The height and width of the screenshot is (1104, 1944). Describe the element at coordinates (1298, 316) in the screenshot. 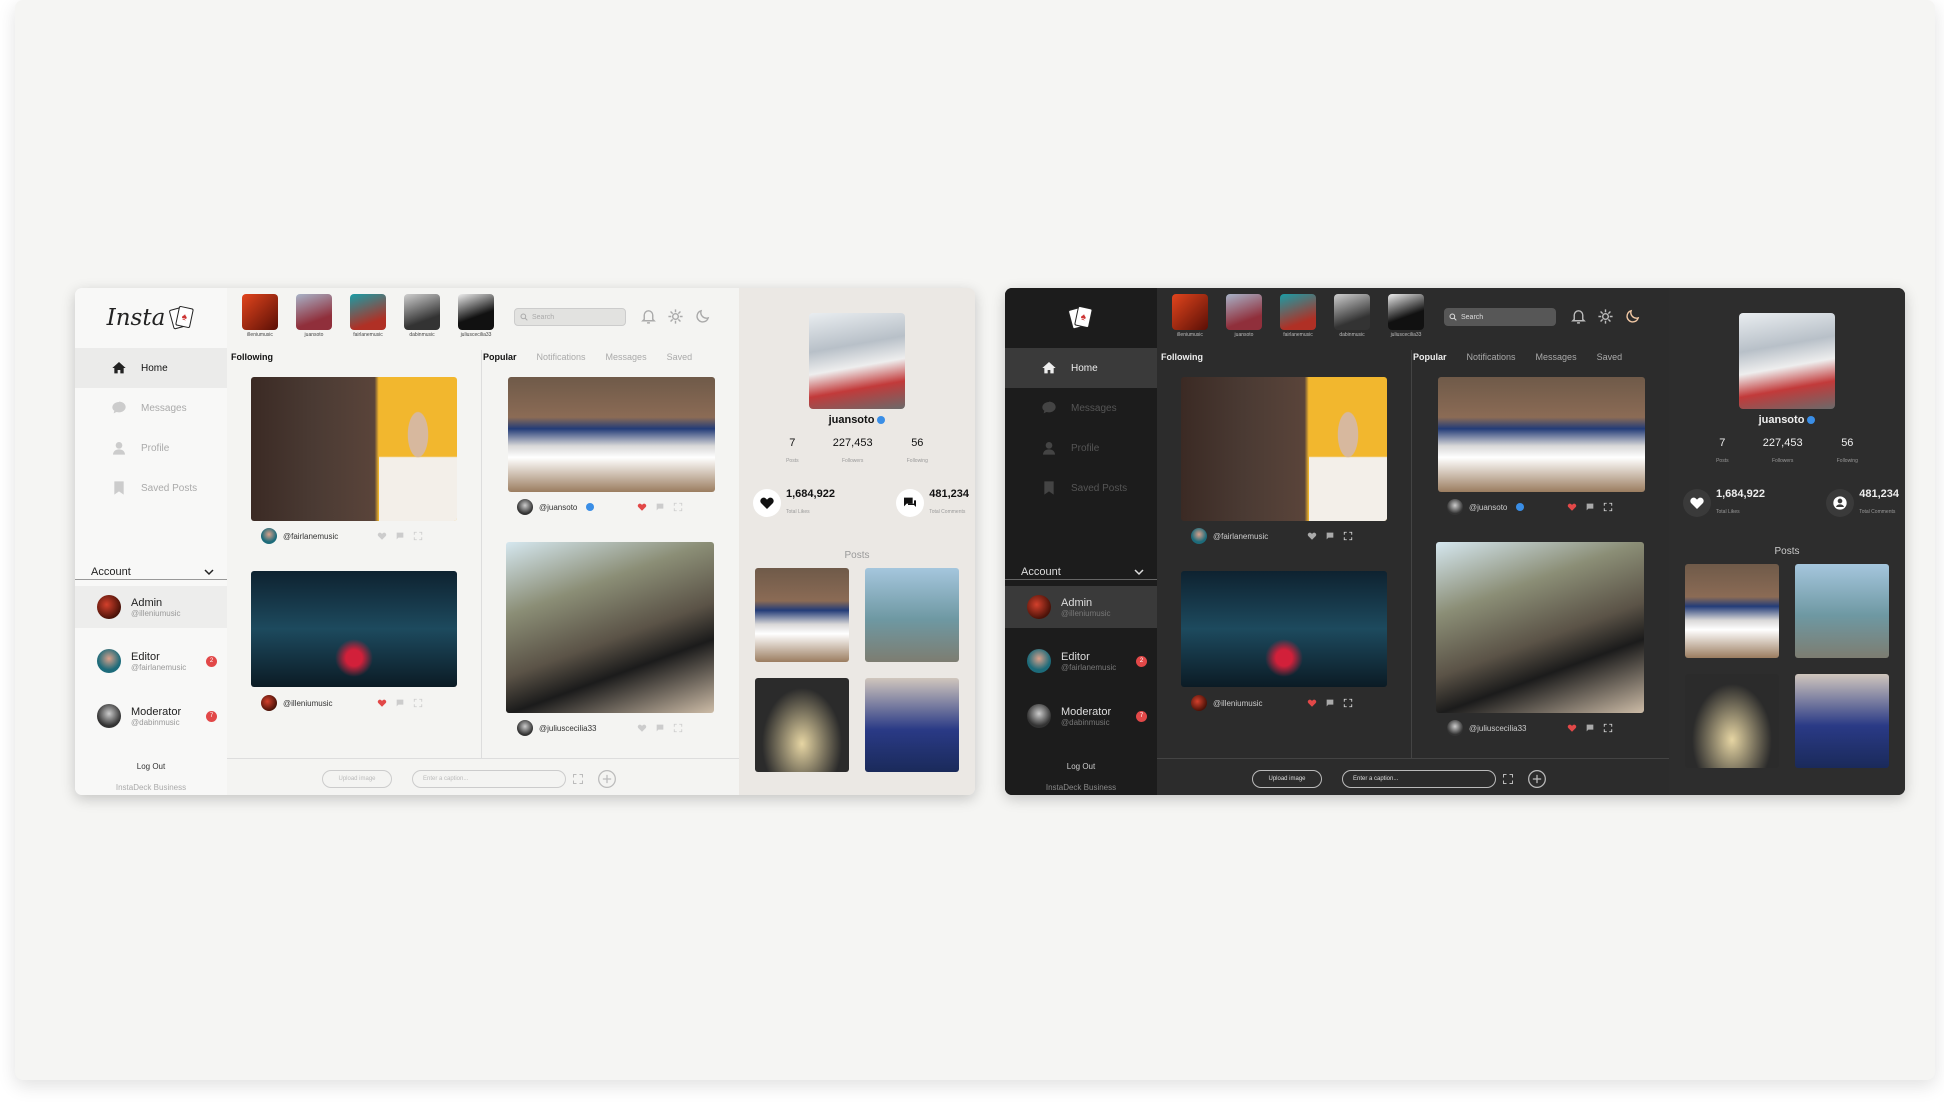

I see `story-item: fairlanemusic` at that location.